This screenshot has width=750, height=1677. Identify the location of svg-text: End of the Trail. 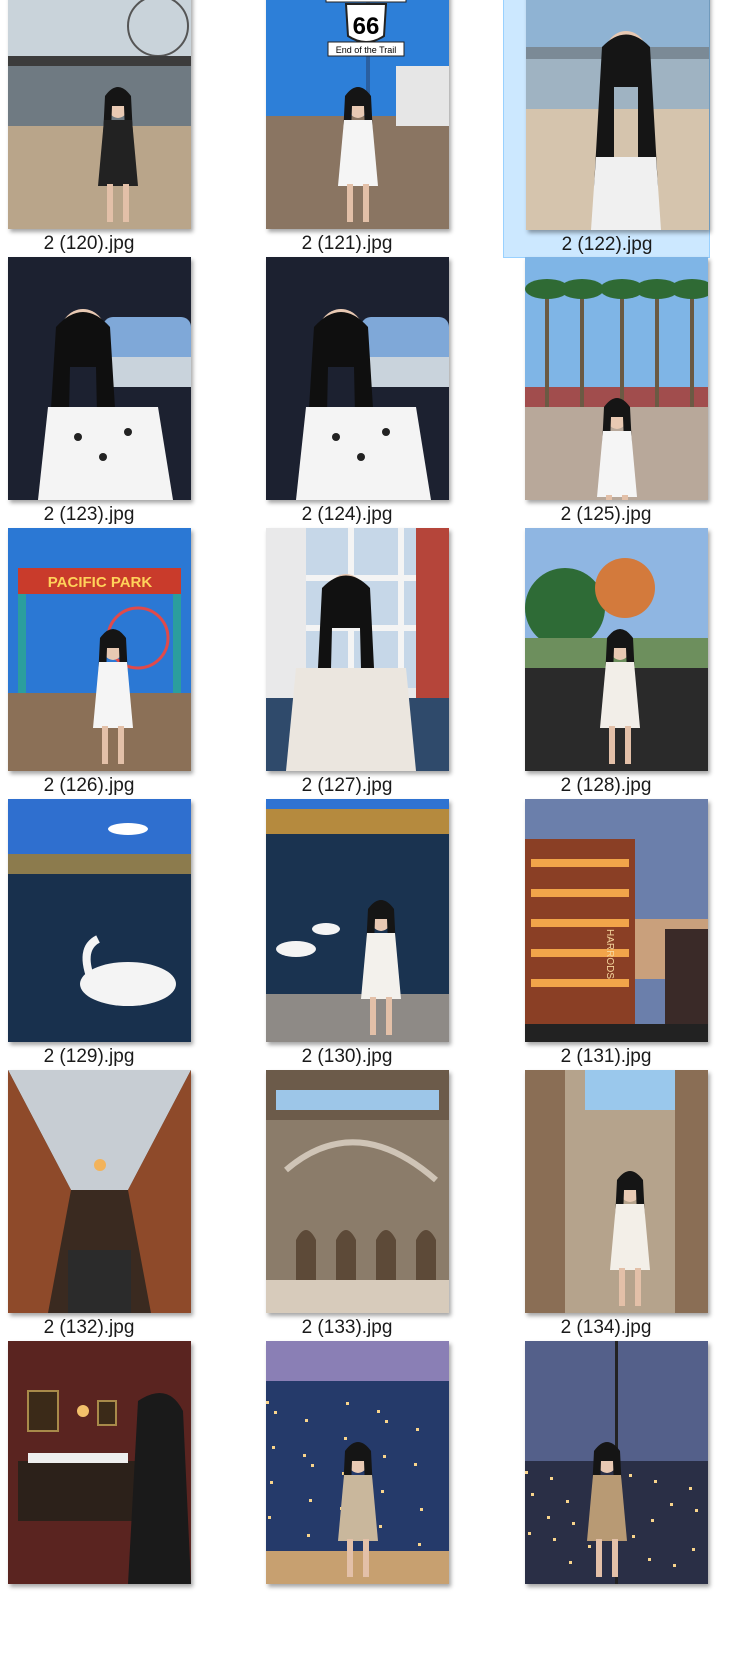
(366, 50).